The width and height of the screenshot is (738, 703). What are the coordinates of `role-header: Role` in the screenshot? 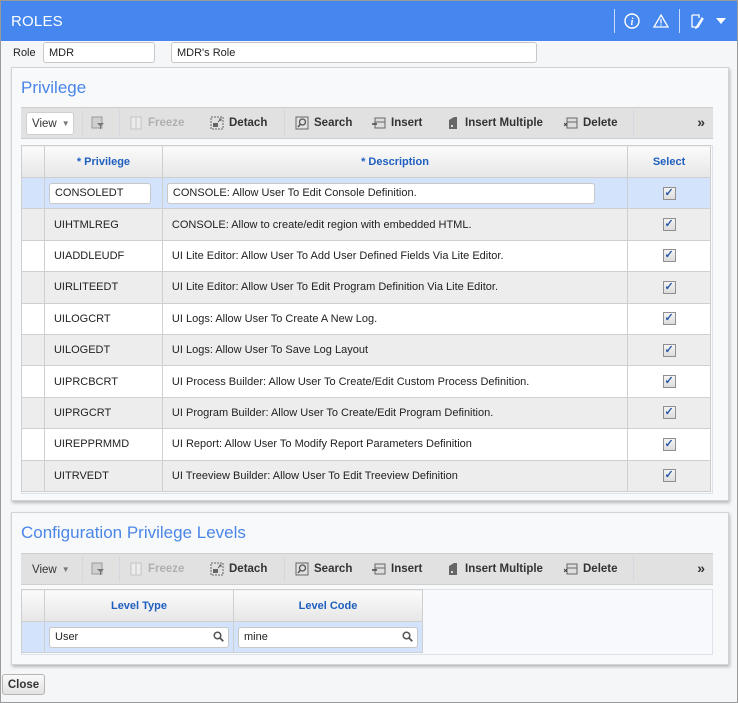 It's located at (369, 53).